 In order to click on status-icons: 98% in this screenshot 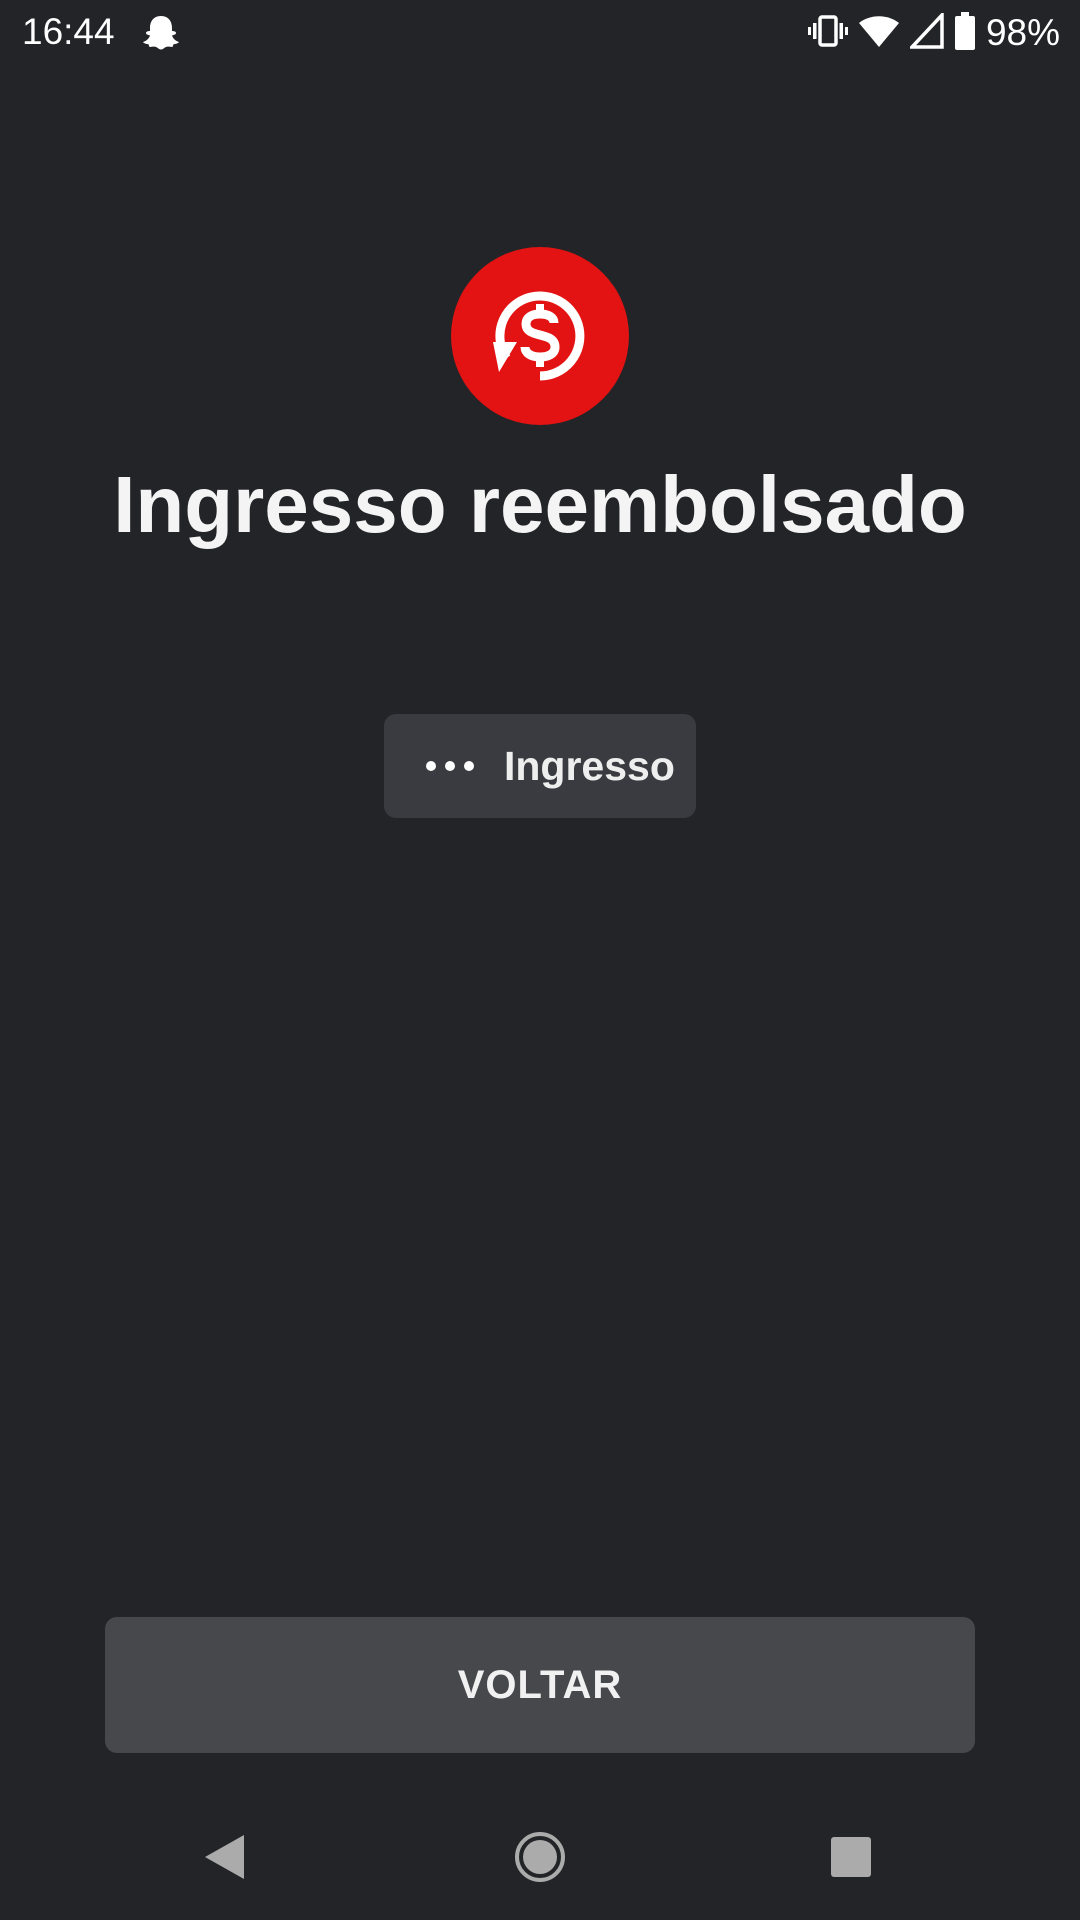, I will do `click(929, 33)`.